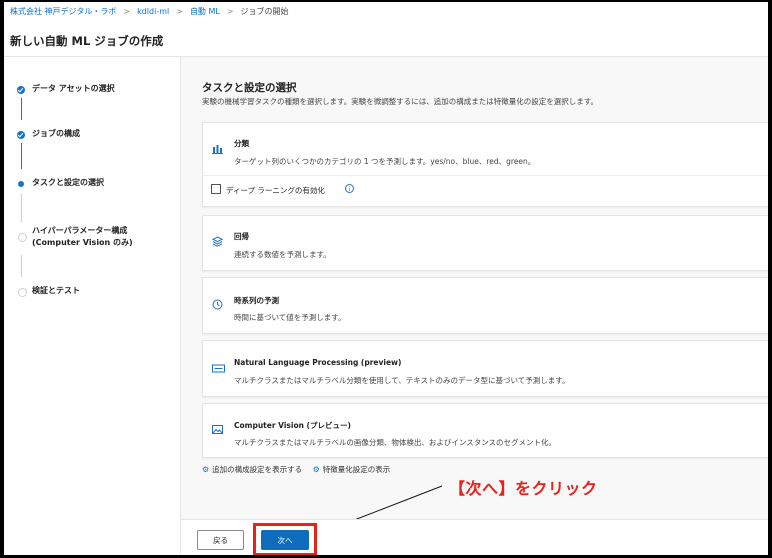 The width and height of the screenshot is (772, 558). I want to click on back-button: 戻る, so click(220, 540).